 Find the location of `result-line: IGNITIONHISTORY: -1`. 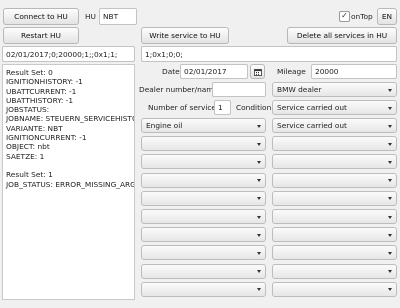

result-line: IGNITIONHISTORY: -1 is located at coordinates (44, 82).